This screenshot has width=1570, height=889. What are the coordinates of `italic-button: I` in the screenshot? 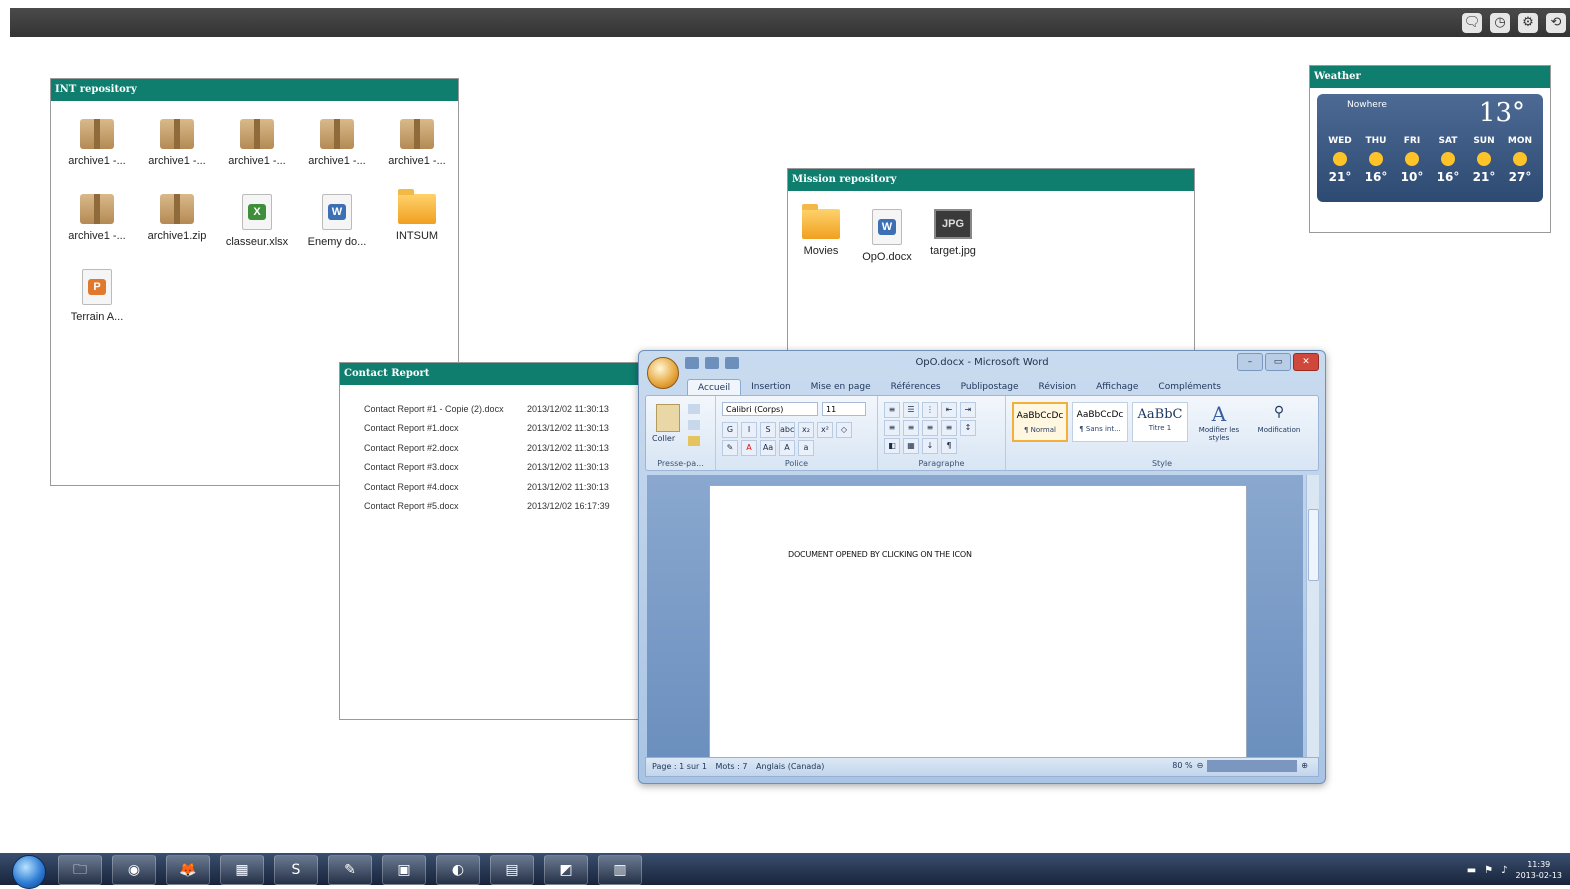 It's located at (749, 430).